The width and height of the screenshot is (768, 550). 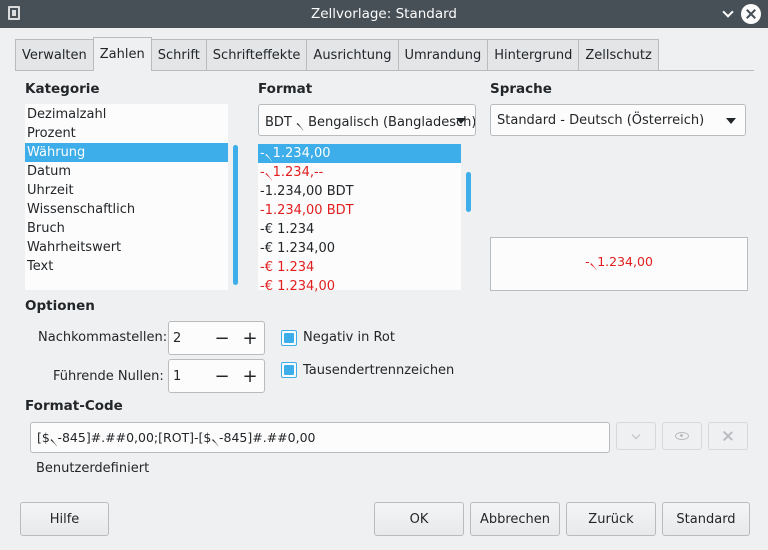 What do you see at coordinates (60, 306) in the screenshot?
I see `options-heading: Optionen` at bounding box center [60, 306].